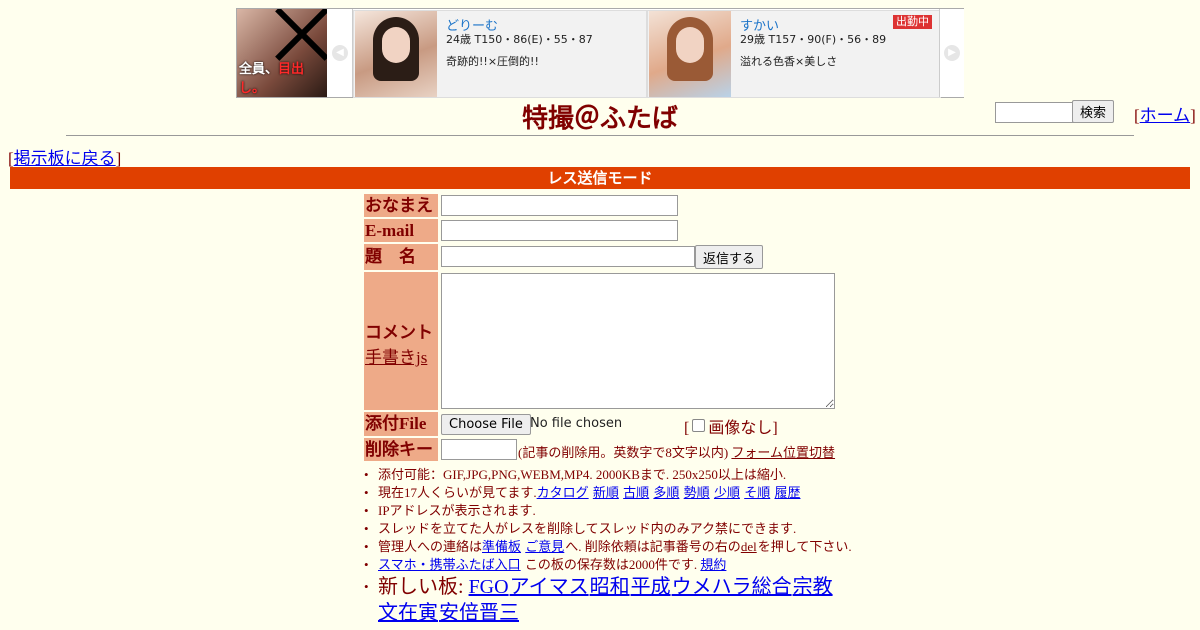 The image size is (1200, 630). I want to click on handwrite-link: 手書きjs, so click(396, 357).